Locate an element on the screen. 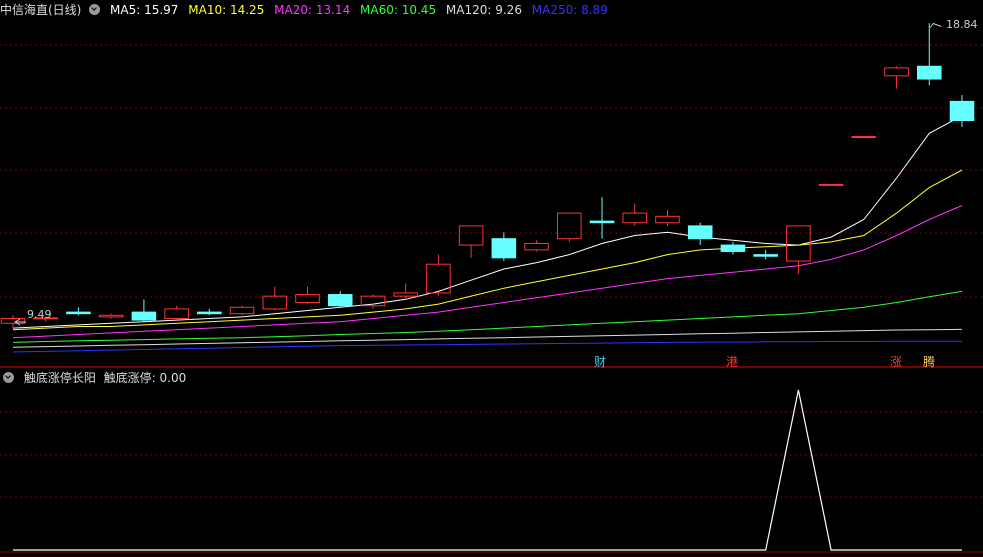 This screenshot has height=557, width=983. high-price-label: 18.84 is located at coordinates (962, 24).